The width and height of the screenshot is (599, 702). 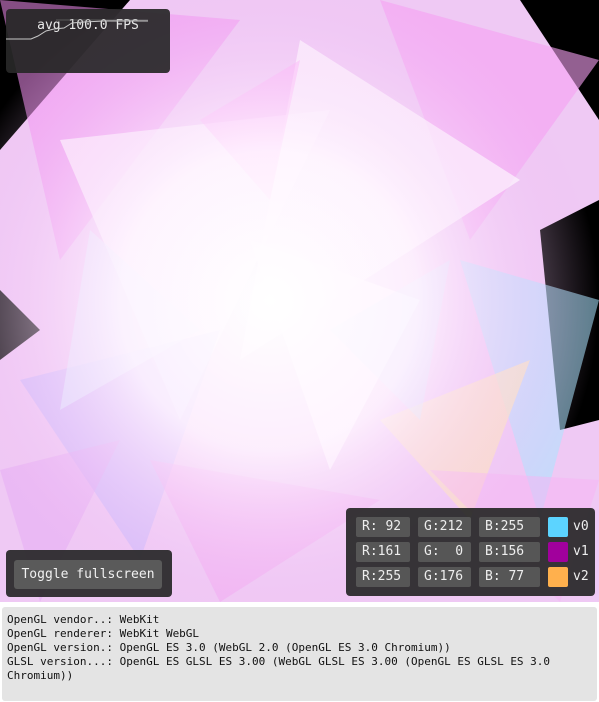 What do you see at coordinates (83, 619) in the screenshot?
I see `gl-vendor-text: OpenGL vendor..: WebKit` at bounding box center [83, 619].